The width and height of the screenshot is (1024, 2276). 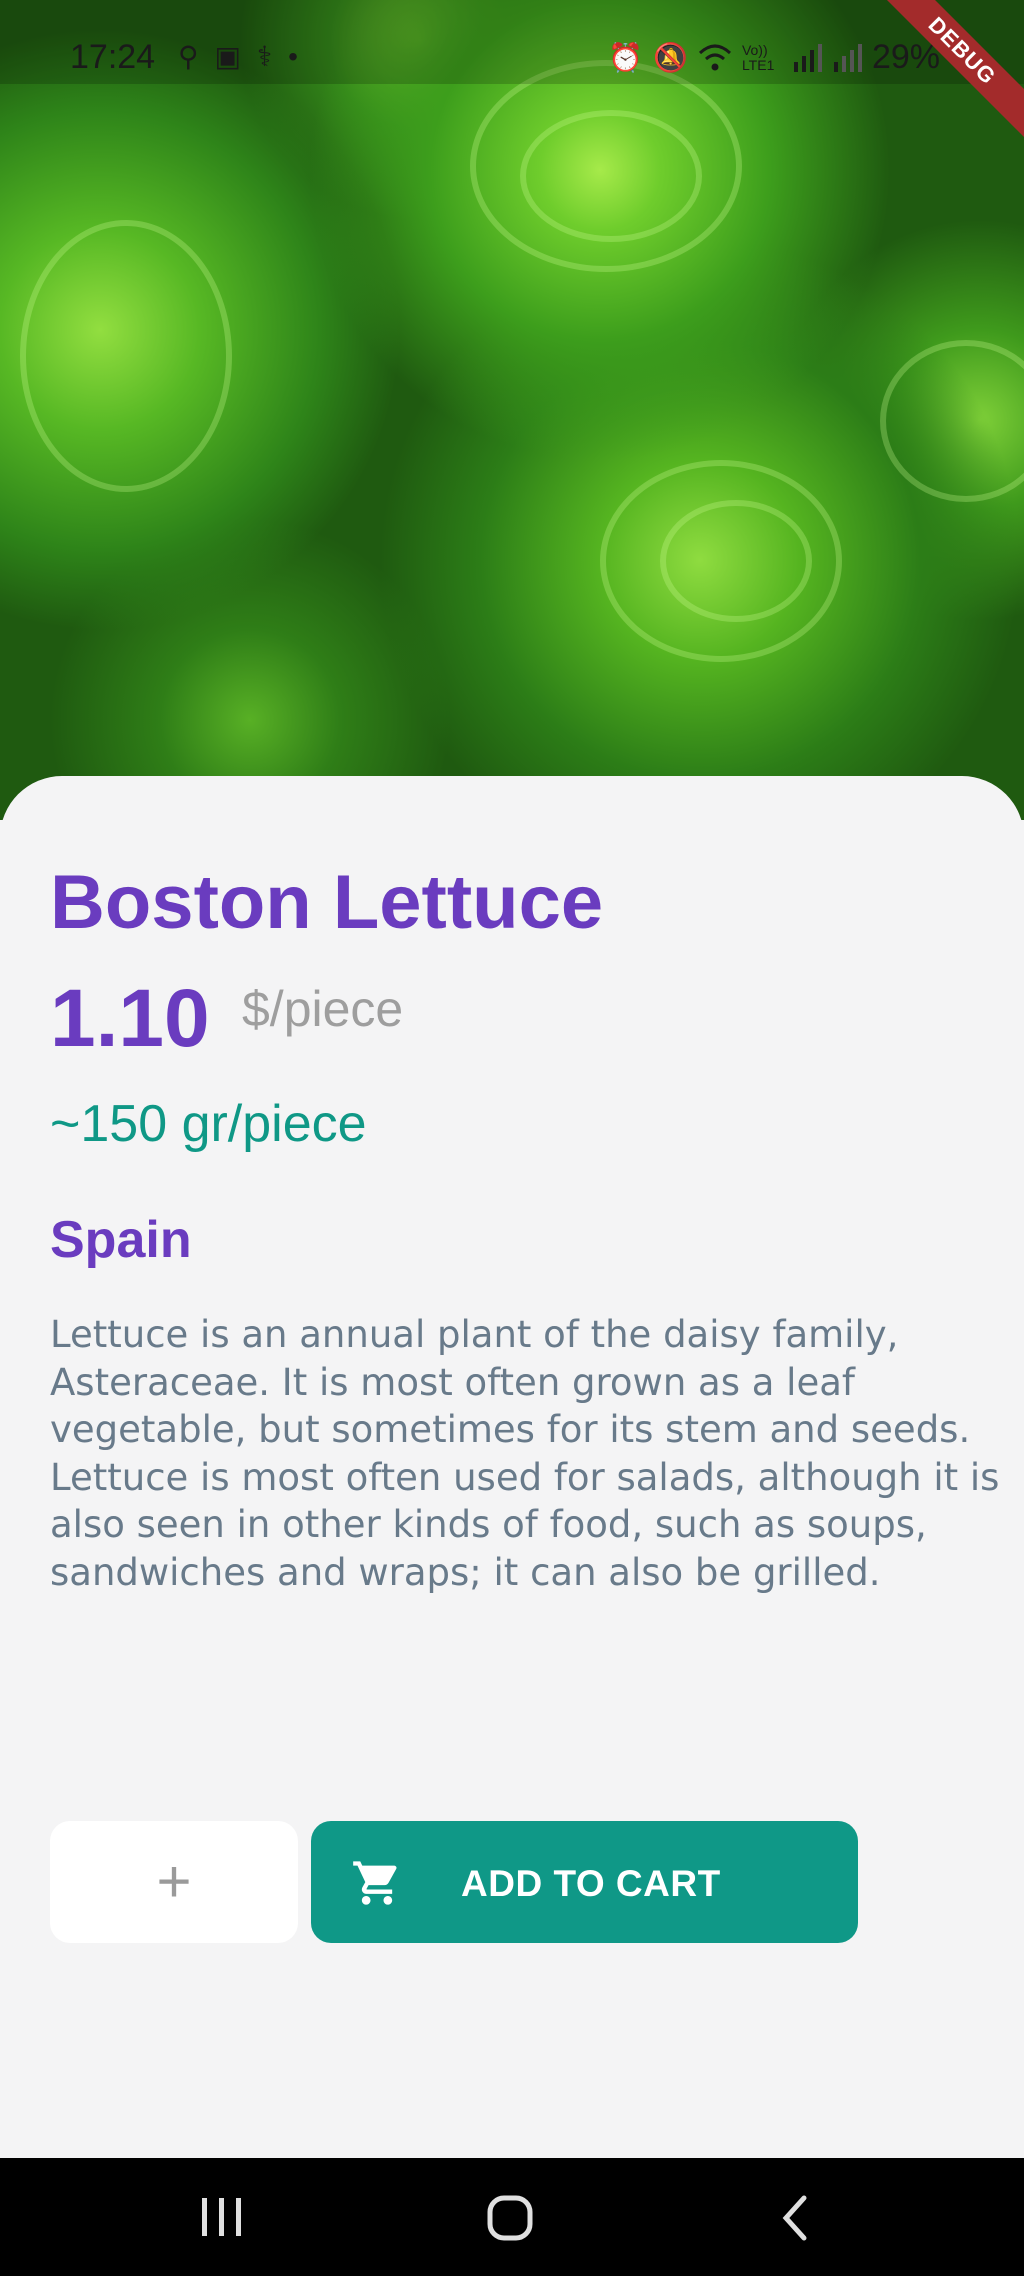 I want to click on cart-icon, so click(x=375, y=1883).